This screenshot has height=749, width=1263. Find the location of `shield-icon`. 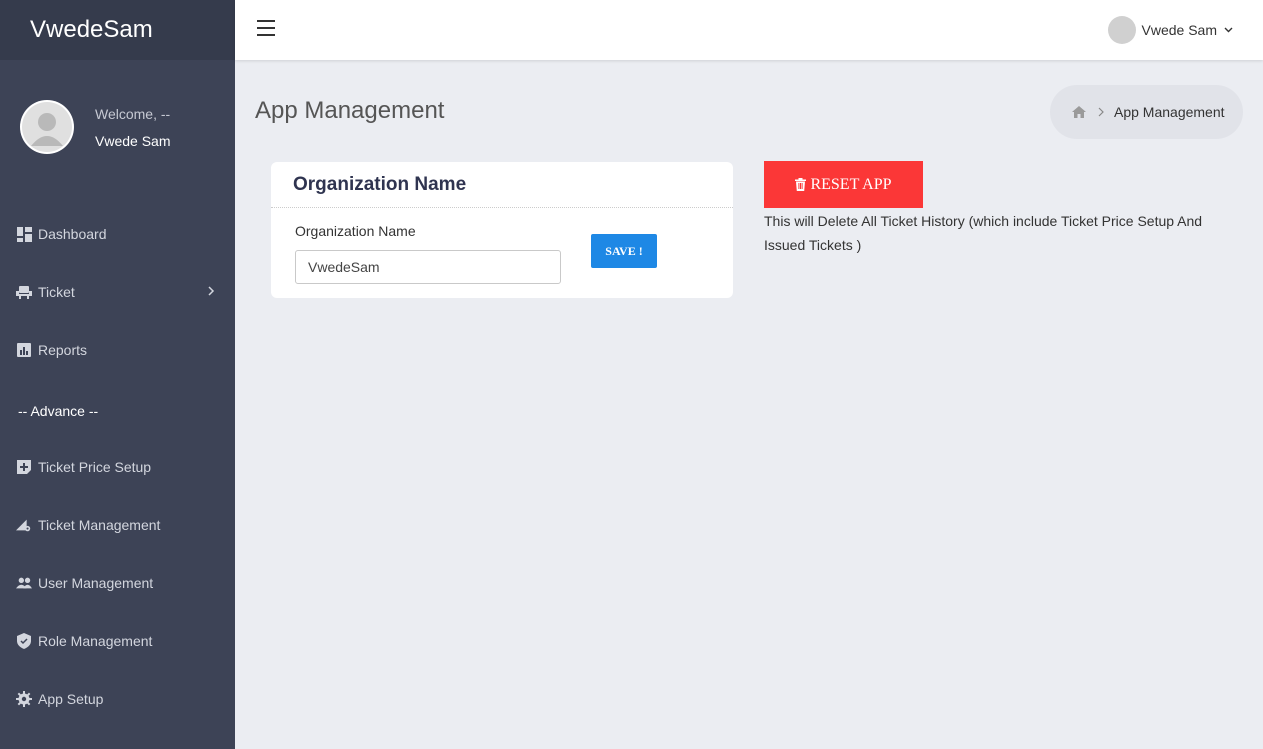

shield-icon is located at coordinates (24, 641).